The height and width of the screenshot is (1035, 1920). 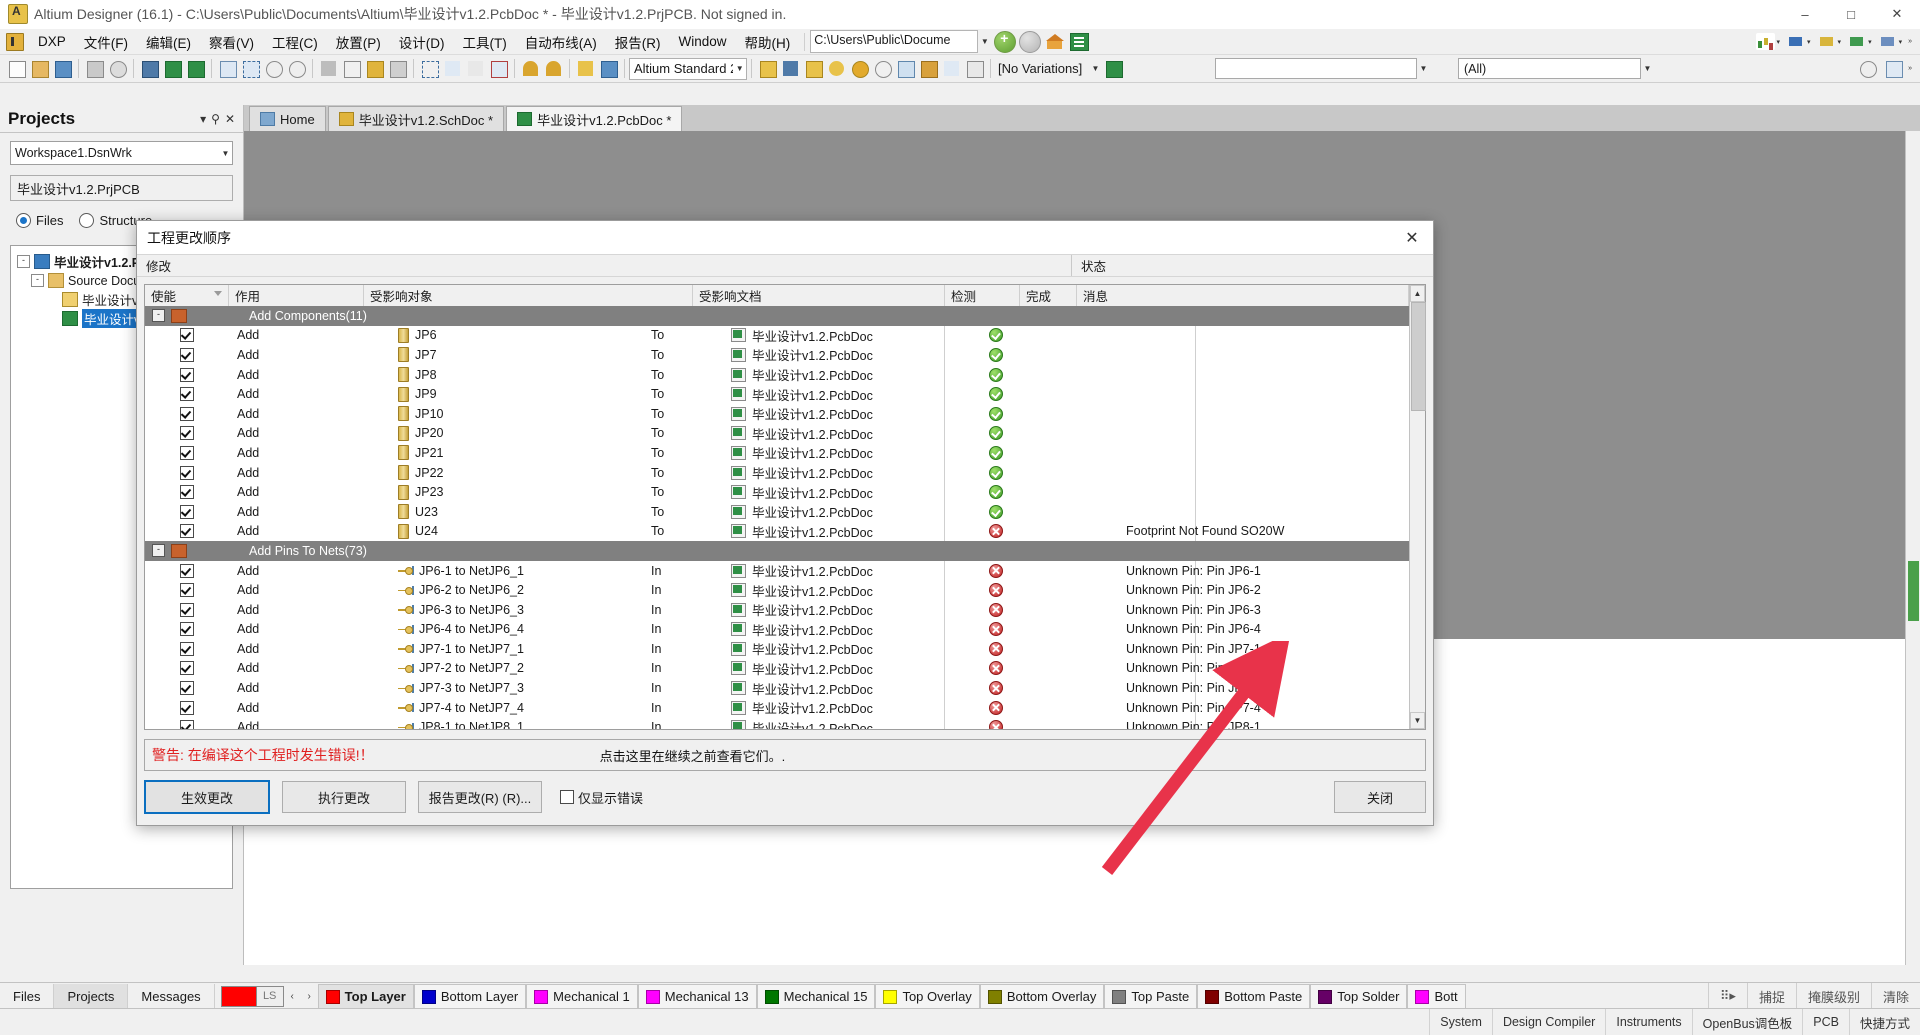 What do you see at coordinates (121, 153) in the screenshot?
I see `workspace-select: Workspace1.DsnWrk ▼` at bounding box center [121, 153].